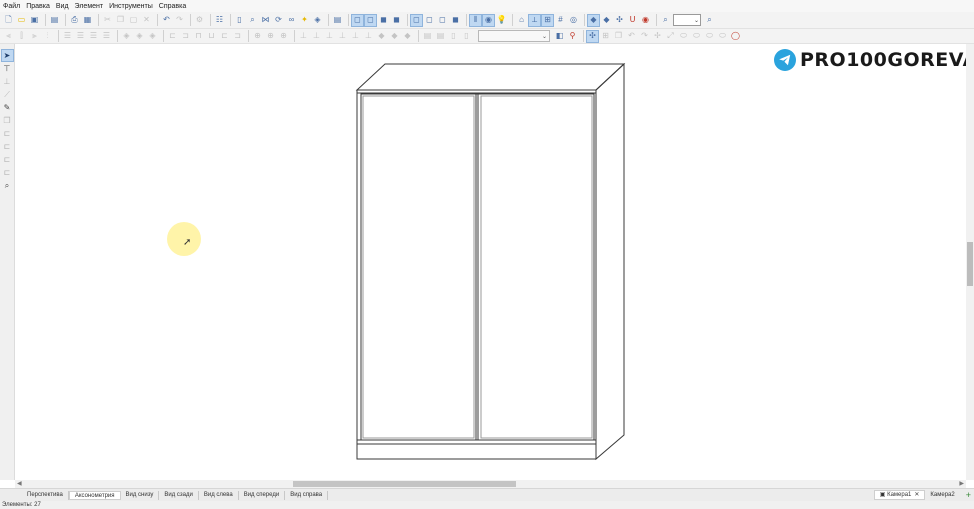 The height and width of the screenshot is (509, 974). What do you see at coordinates (185, 36) in the screenshot?
I see `distribute-2-icon: ⊐` at bounding box center [185, 36].